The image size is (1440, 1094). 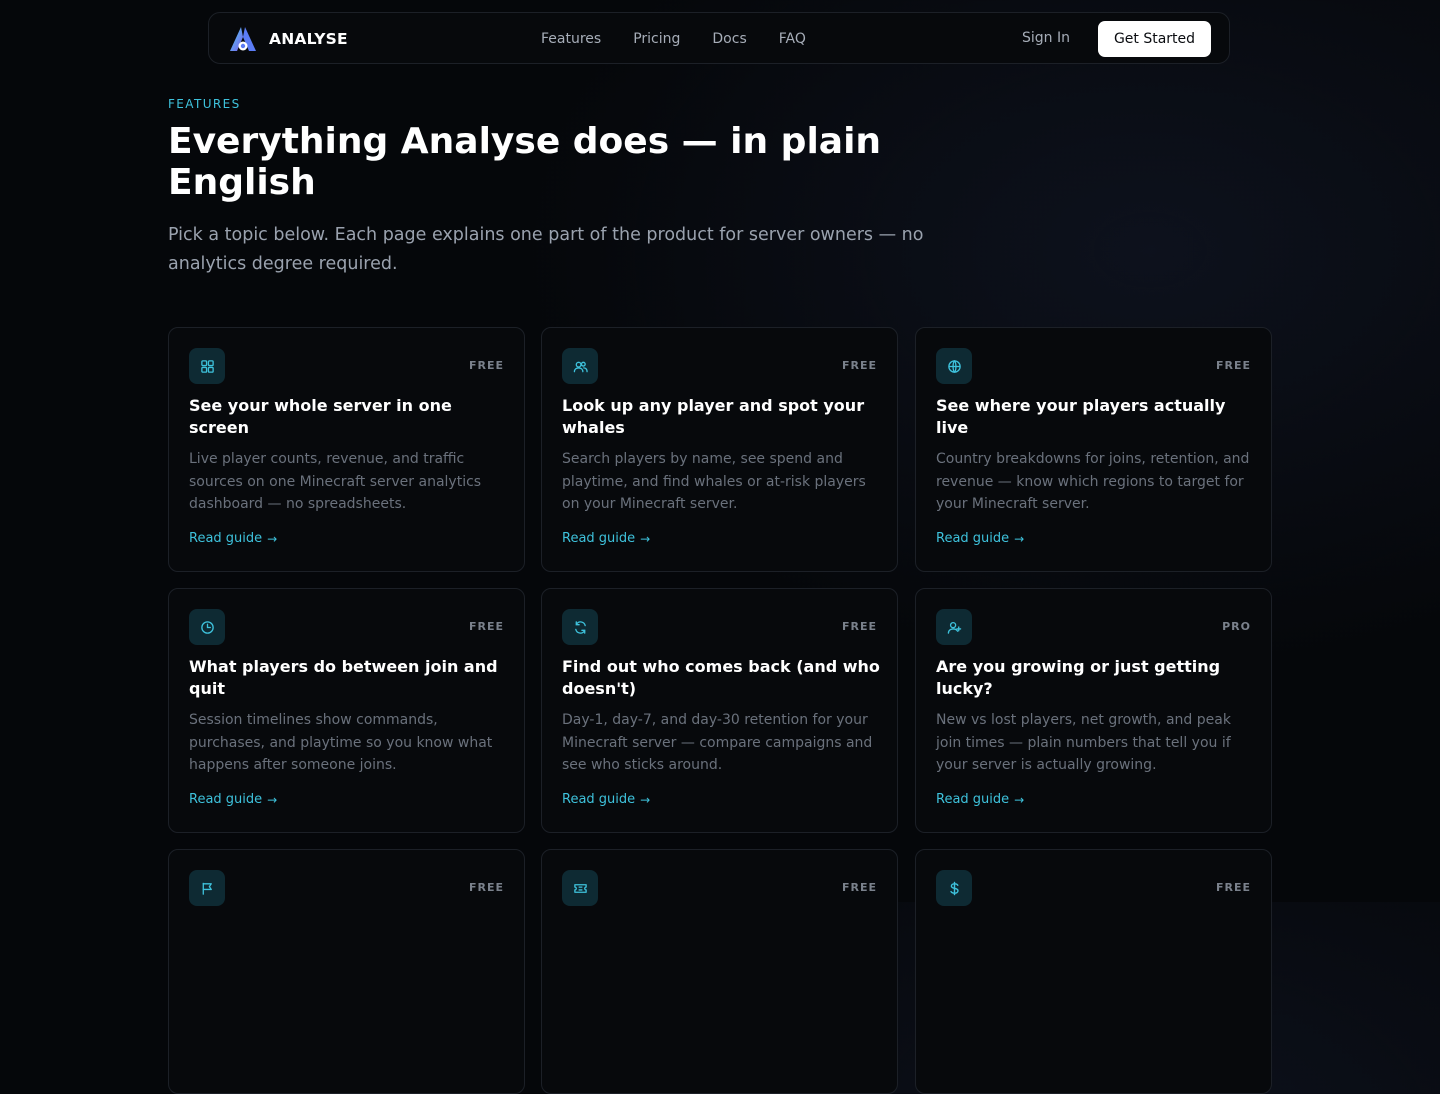 What do you see at coordinates (792, 39) in the screenshot?
I see `nav-link-faq: FAQ` at bounding box center [792, 39].